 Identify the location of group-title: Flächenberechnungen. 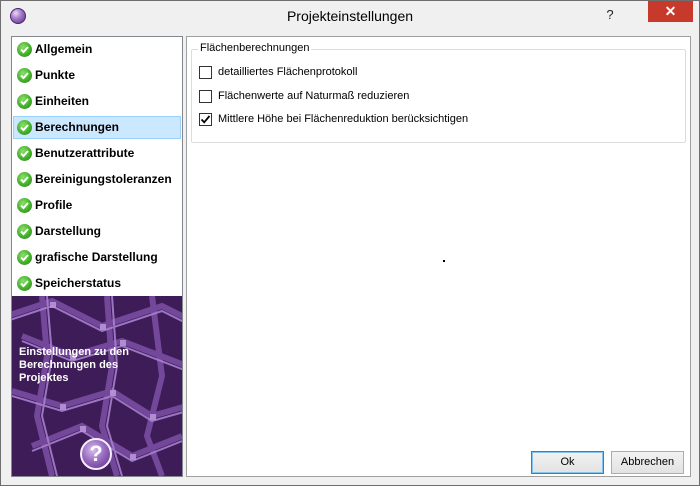
(255, 48).